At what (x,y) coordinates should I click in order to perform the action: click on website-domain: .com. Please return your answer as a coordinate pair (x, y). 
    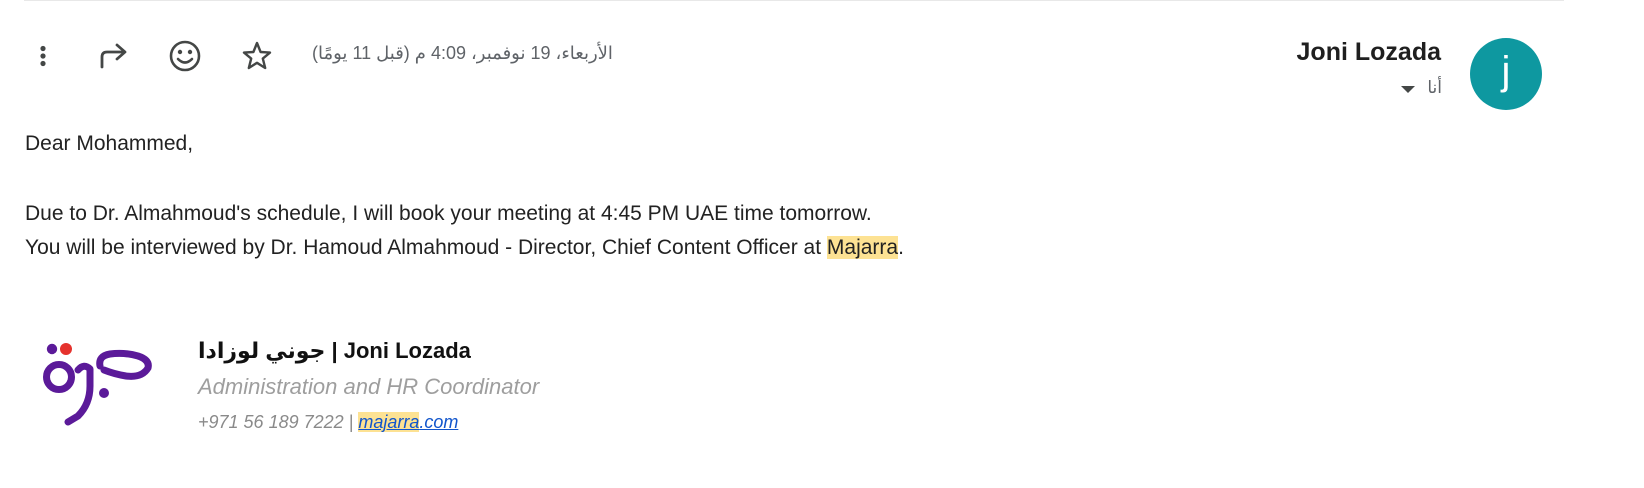
    Looking at the image, I should click on (439, 422).